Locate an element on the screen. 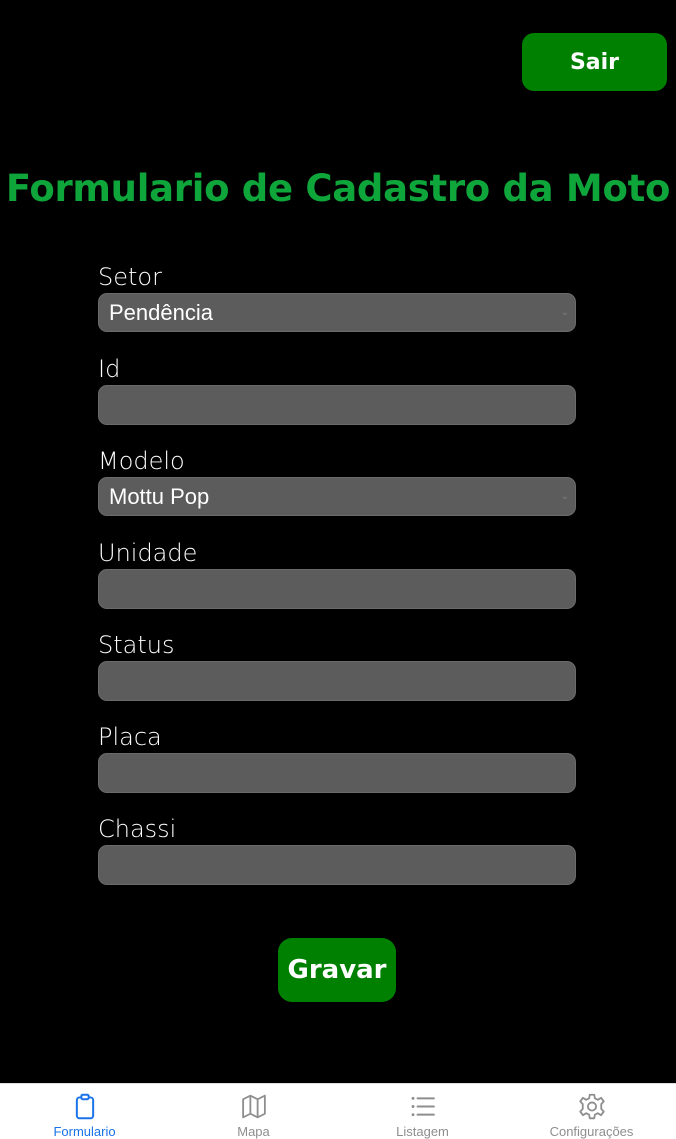 The height and width of the screenshot is (1139, 676). bottom-tab-bar: Formulario Mapa Listagem Configurações is located at coordinates (338, 1111).